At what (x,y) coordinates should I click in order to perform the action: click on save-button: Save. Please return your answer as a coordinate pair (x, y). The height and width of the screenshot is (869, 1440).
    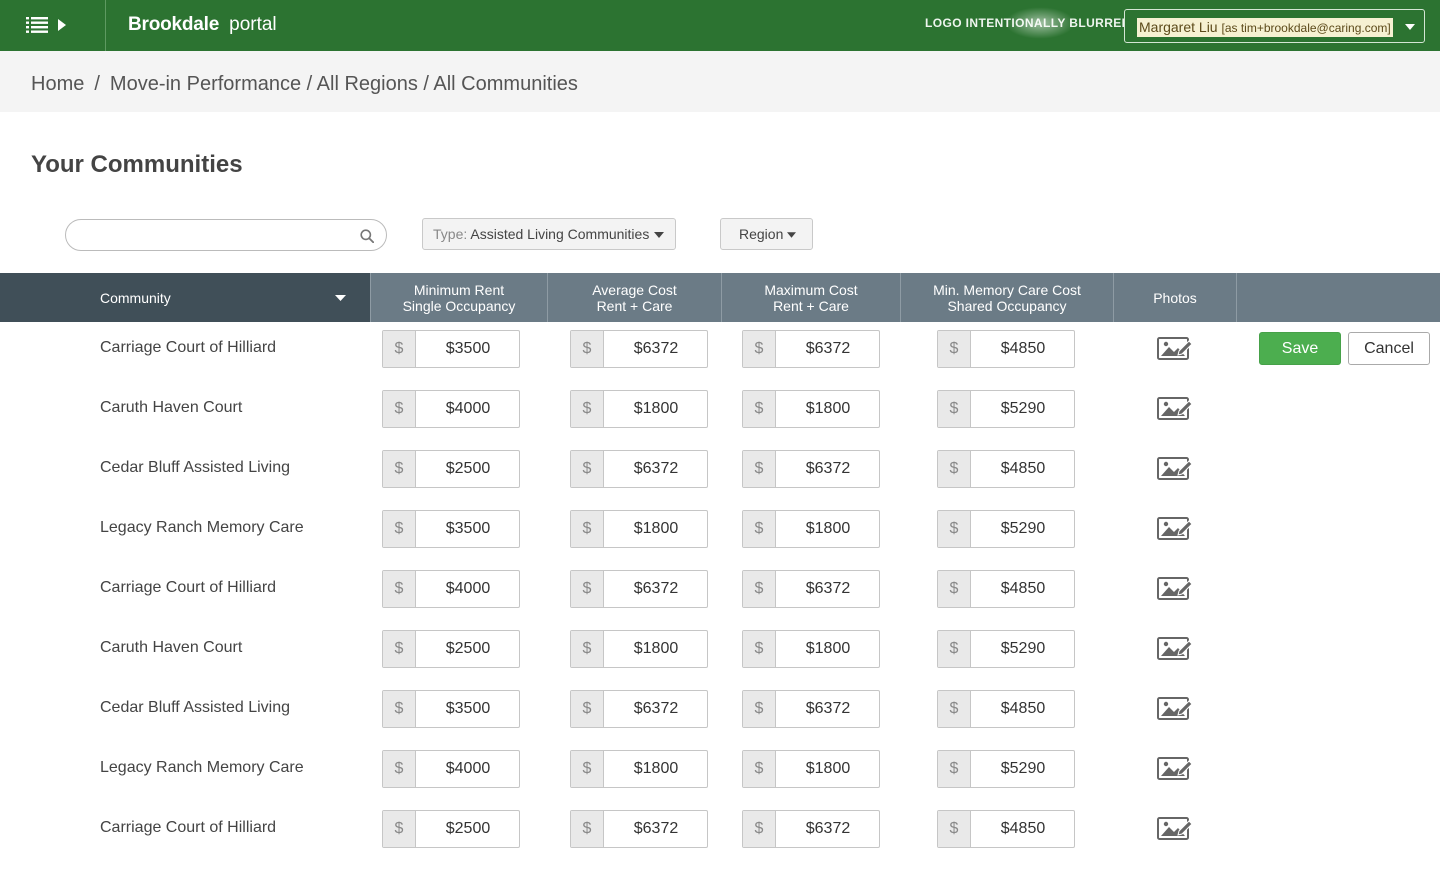
    Looking at the image, I should click on (1300, 348).